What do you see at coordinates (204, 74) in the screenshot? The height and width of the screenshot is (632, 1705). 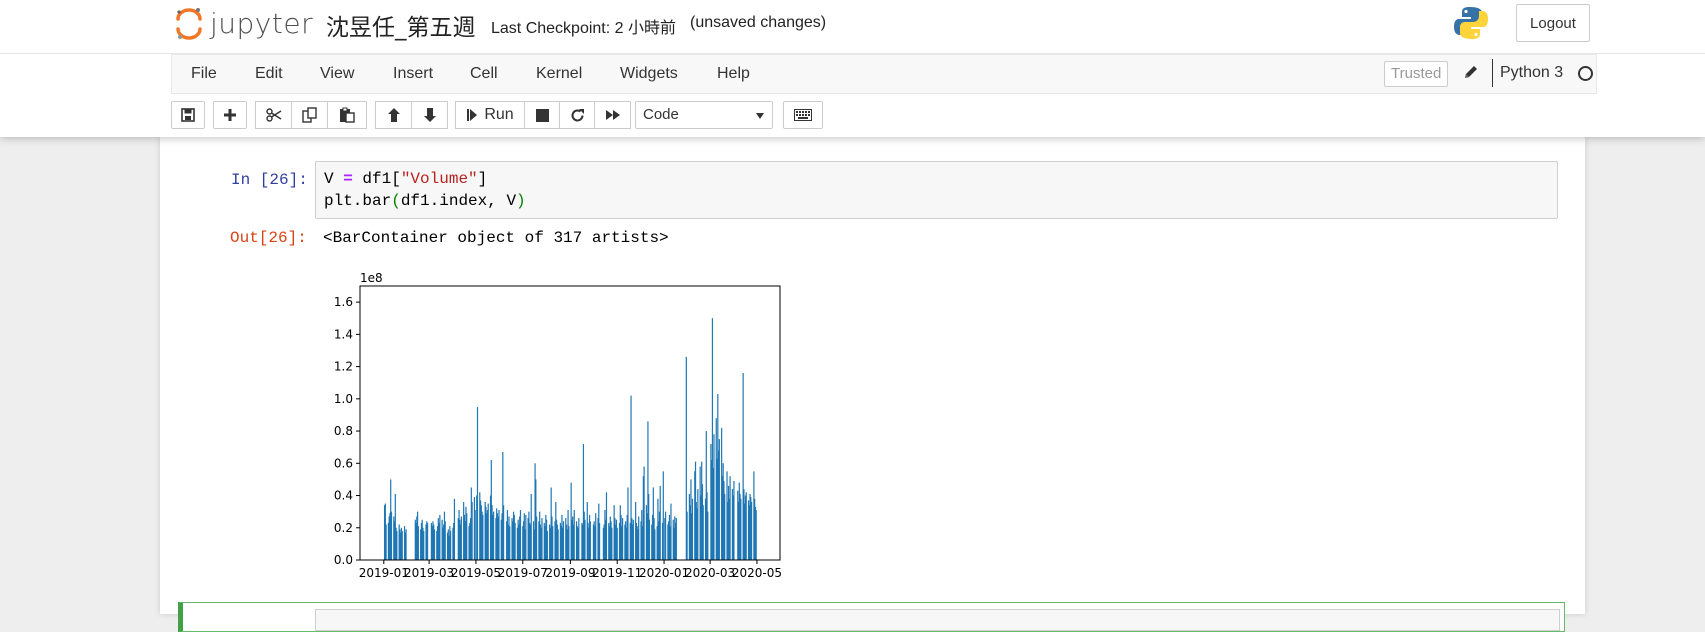 I see `menu-file: File` at bounding box center [204, 74].